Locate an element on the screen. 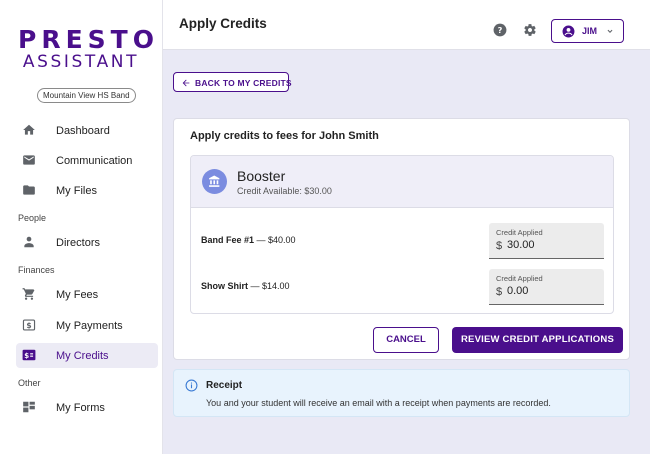  credit-available: Credit Available: $30.00 is located at coordinates (284, 191).